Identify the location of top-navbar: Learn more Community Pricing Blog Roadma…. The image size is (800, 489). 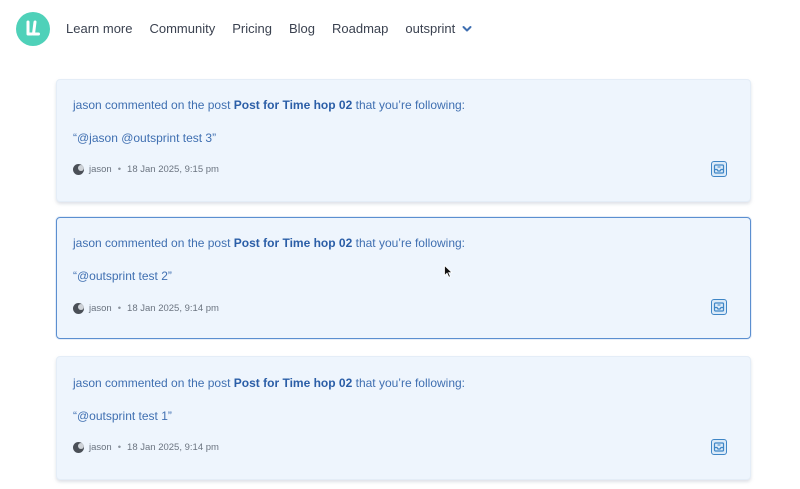
(400, 29).